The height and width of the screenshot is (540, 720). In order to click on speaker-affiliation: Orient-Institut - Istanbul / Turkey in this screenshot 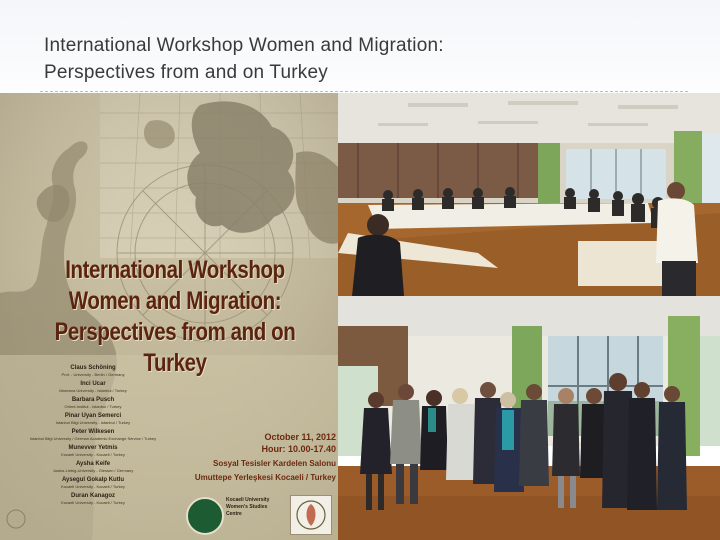, I will do `click(93, 406)`.